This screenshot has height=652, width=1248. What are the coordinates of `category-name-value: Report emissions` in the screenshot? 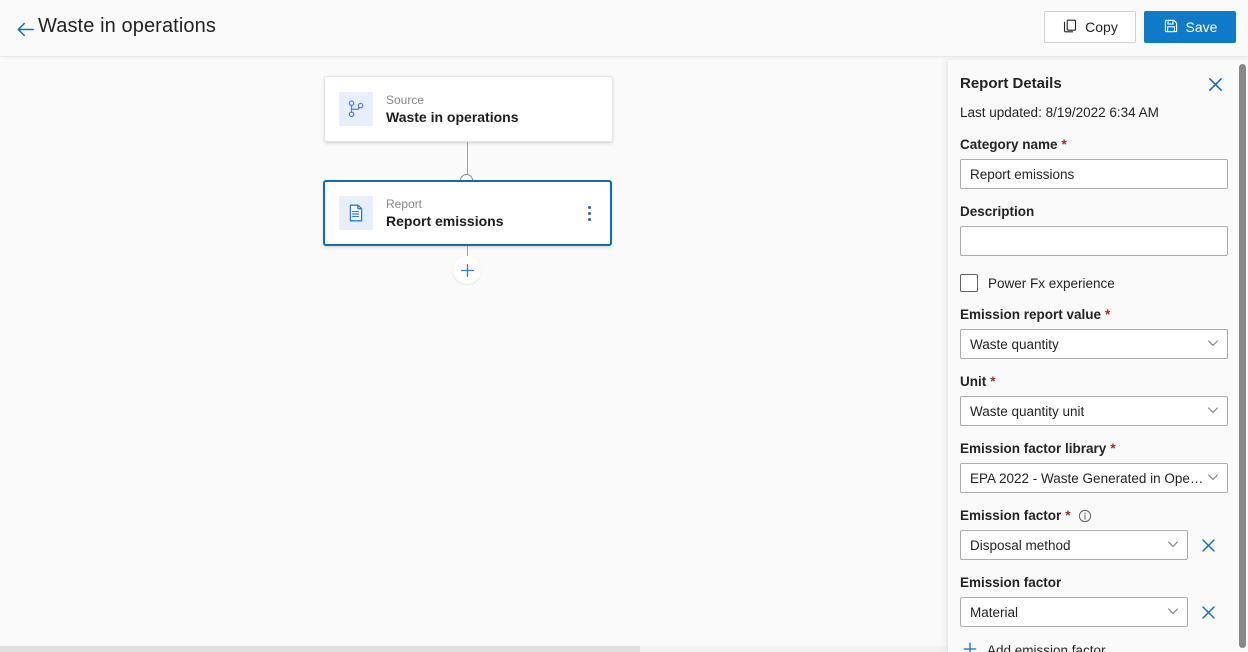 It's located at (1022, 174).